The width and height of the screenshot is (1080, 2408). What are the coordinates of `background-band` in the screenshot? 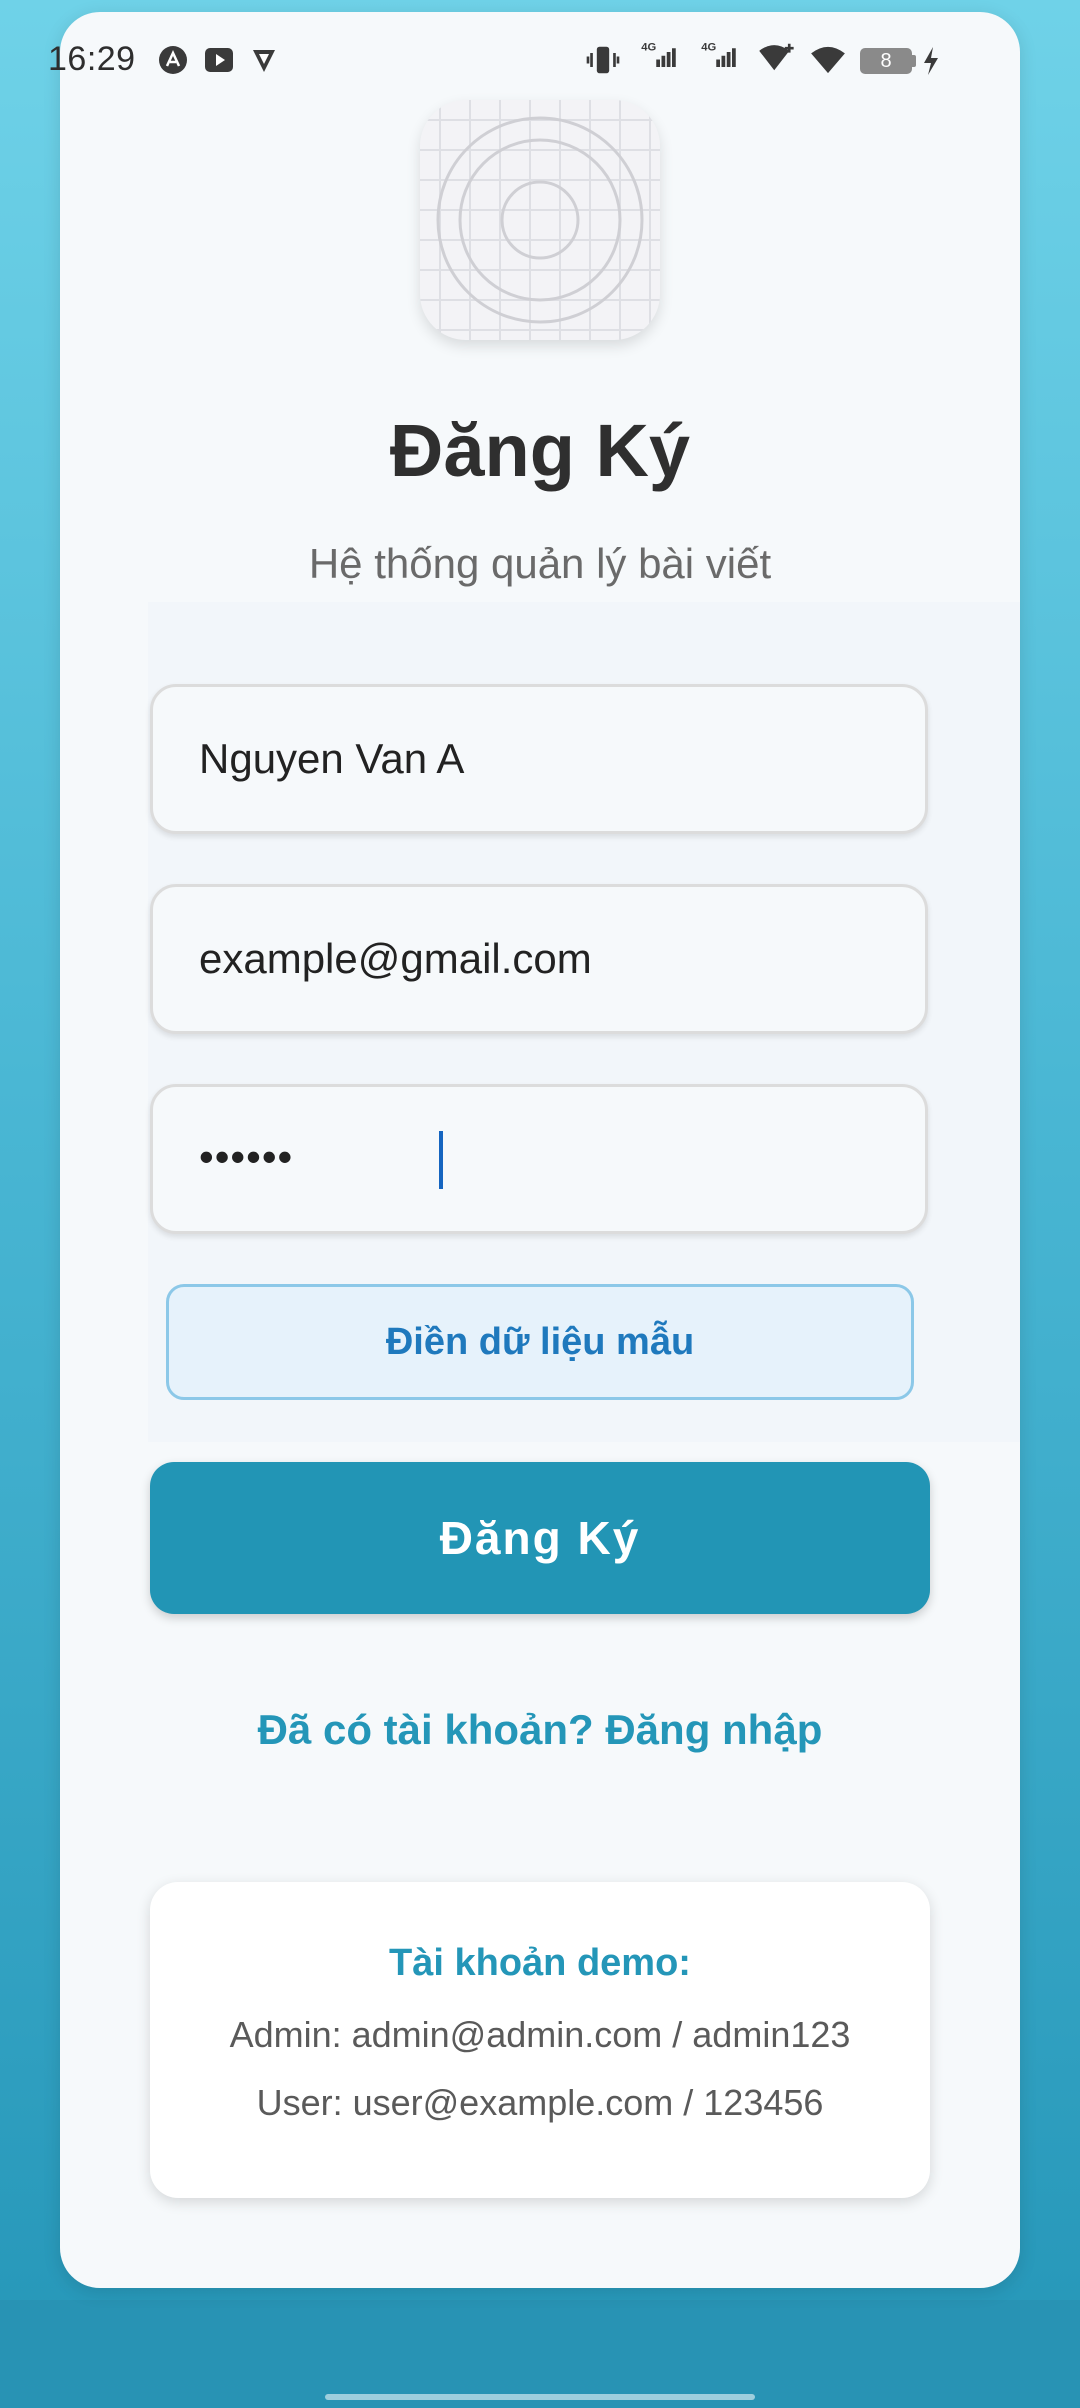 It's located at (540, 2354).